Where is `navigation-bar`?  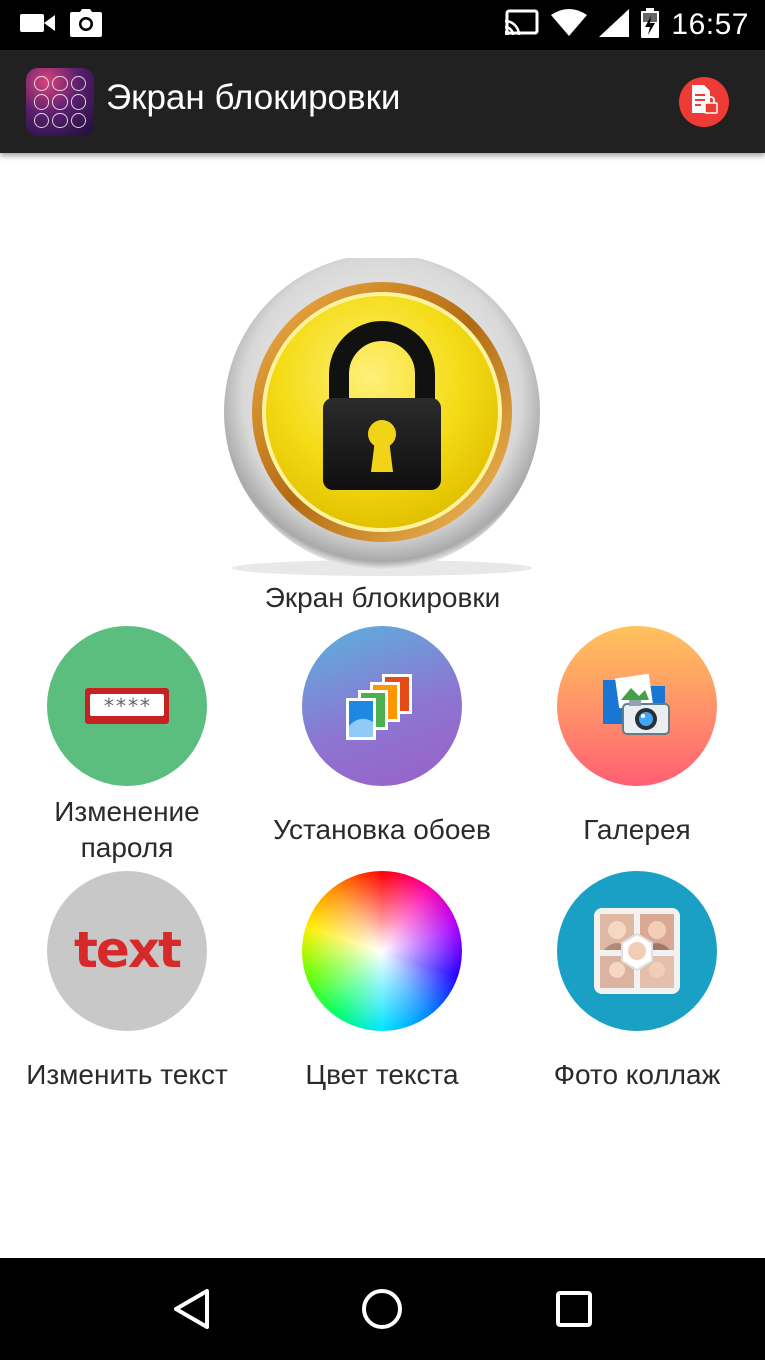 navigation-bar is located at coordinates (382, 1309).